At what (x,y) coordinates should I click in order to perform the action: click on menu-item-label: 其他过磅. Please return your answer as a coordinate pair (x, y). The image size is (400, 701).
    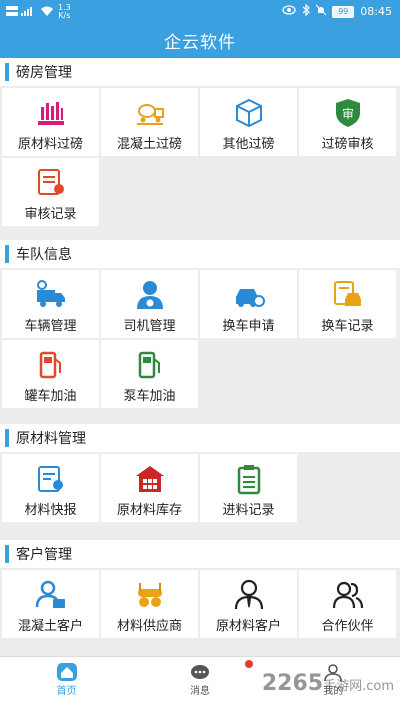
    Looking at the image, I should click on (248, 144).